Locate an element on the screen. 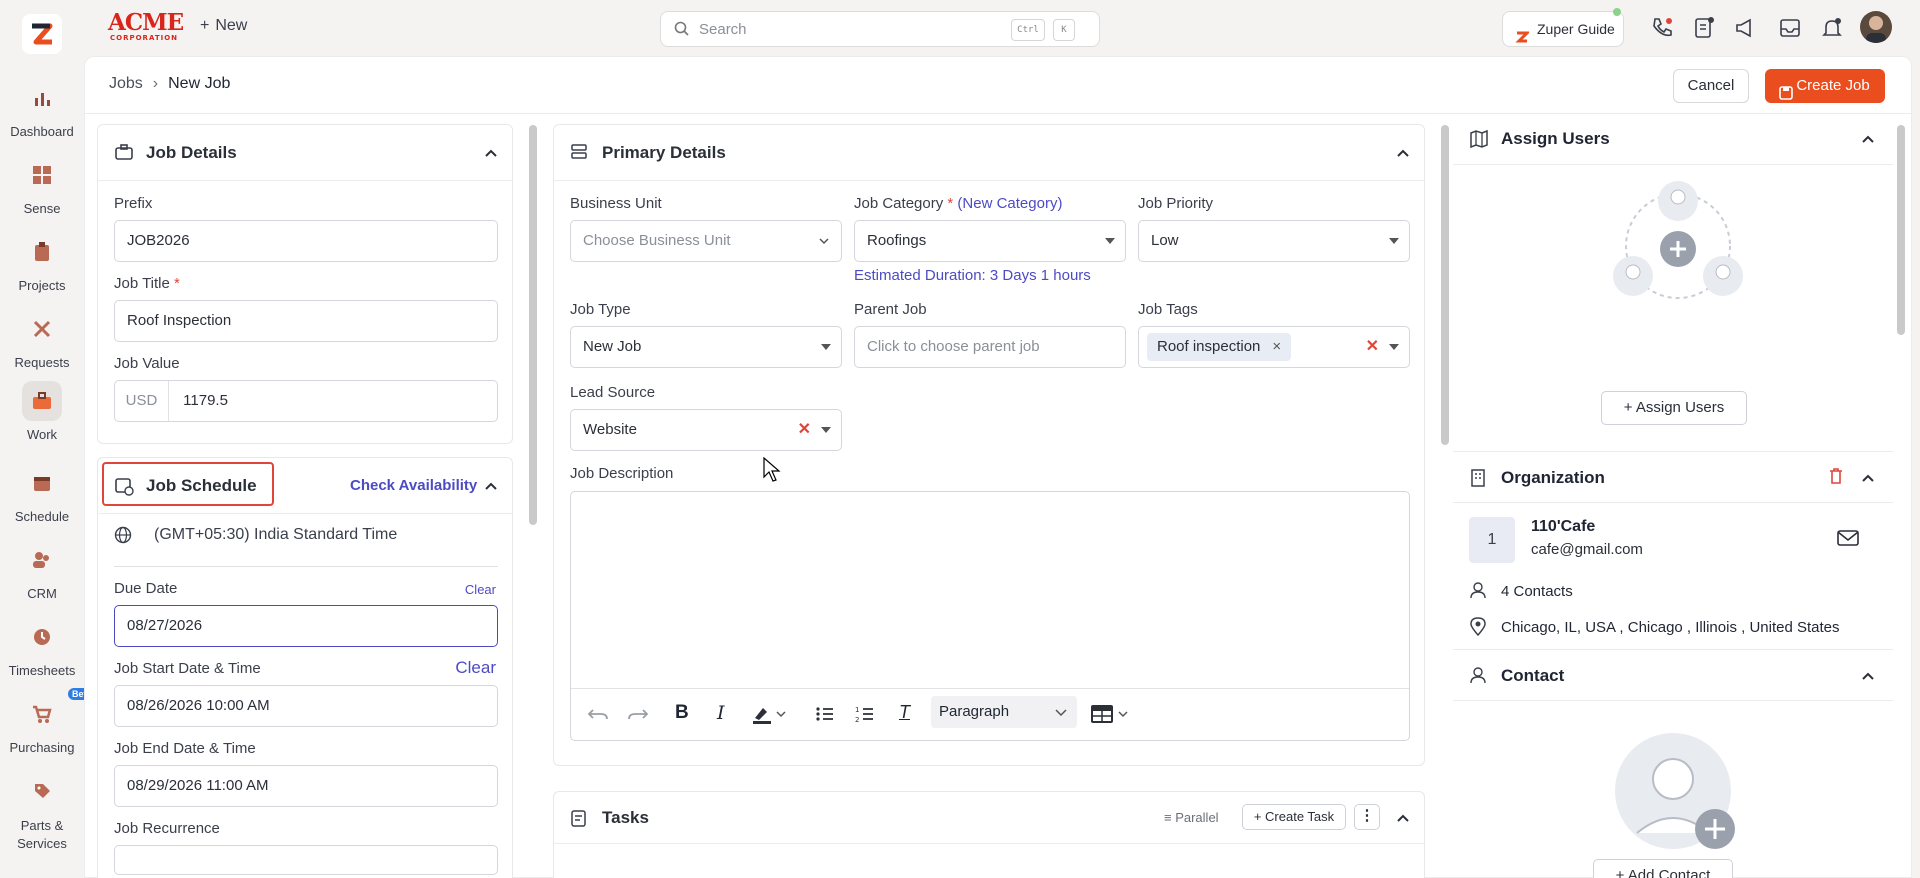  status-dot is located at coordinates (1617, 12).